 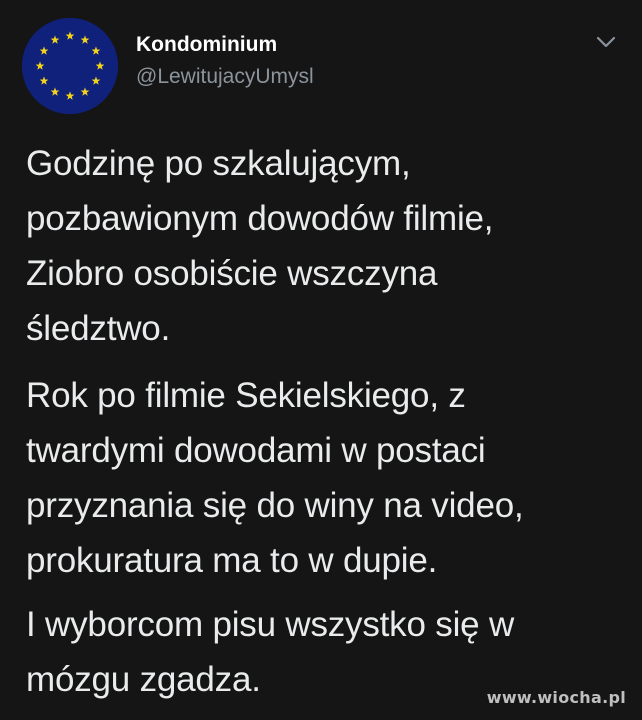 I want to click on watermark: www.wiocha.pl, so click(x=556, y=697).